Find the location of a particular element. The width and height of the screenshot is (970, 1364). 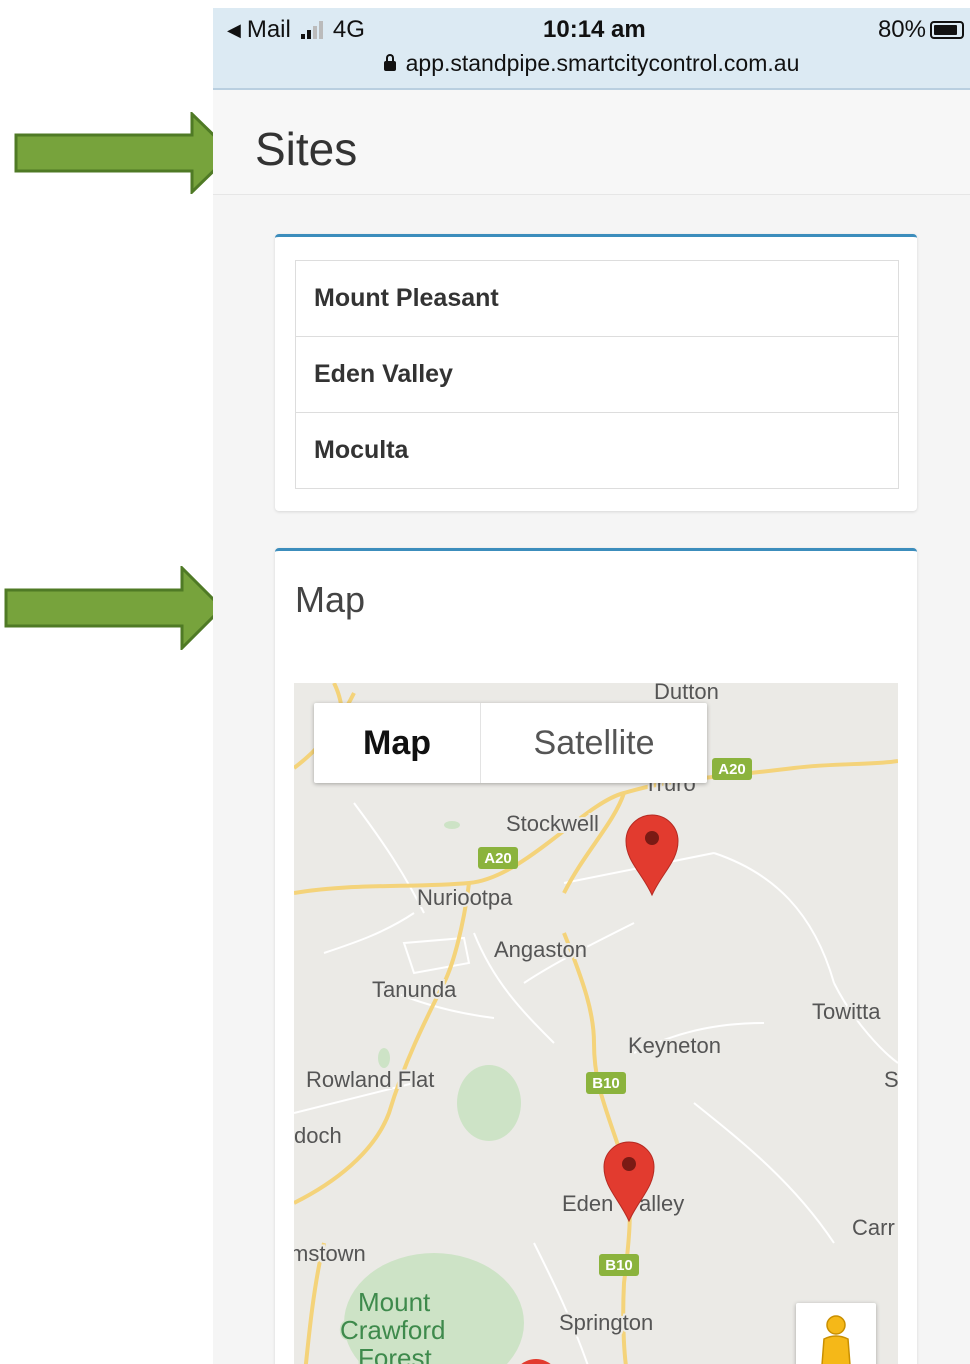

back-app-label: Mail is located at coordinates (268, 29).